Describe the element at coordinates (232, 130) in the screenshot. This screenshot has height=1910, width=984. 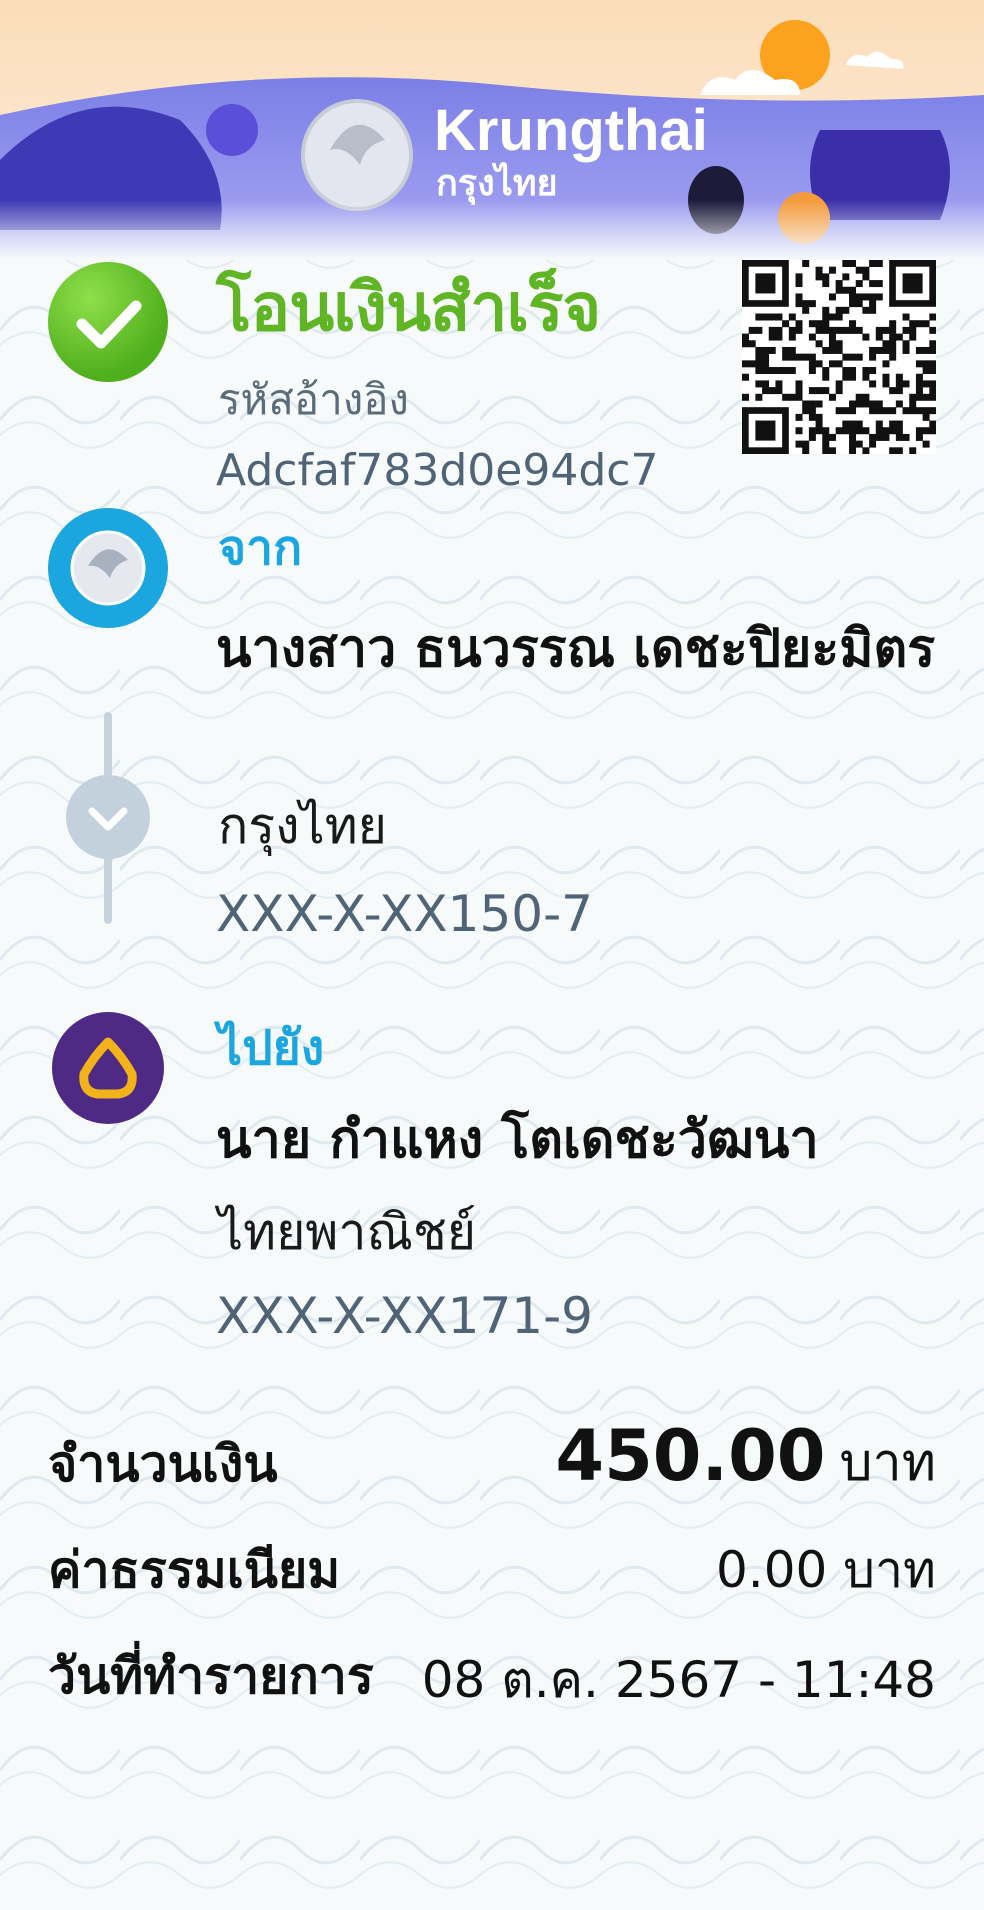
I see `pumpkin-icon` at that location.